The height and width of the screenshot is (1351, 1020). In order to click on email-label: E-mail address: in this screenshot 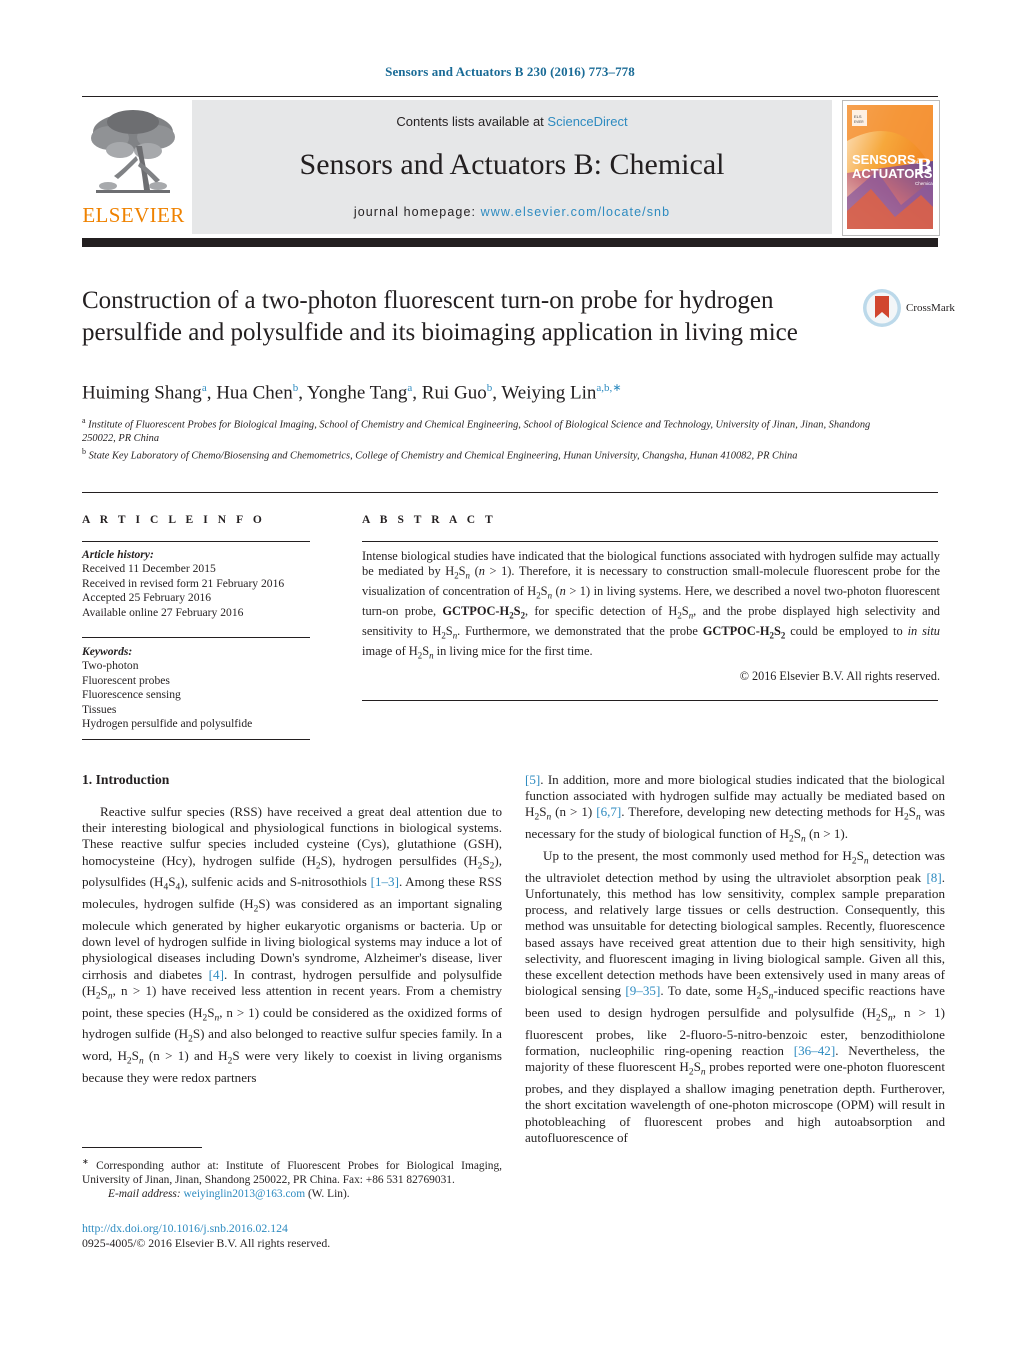, I will do `click(144, 1194)`.